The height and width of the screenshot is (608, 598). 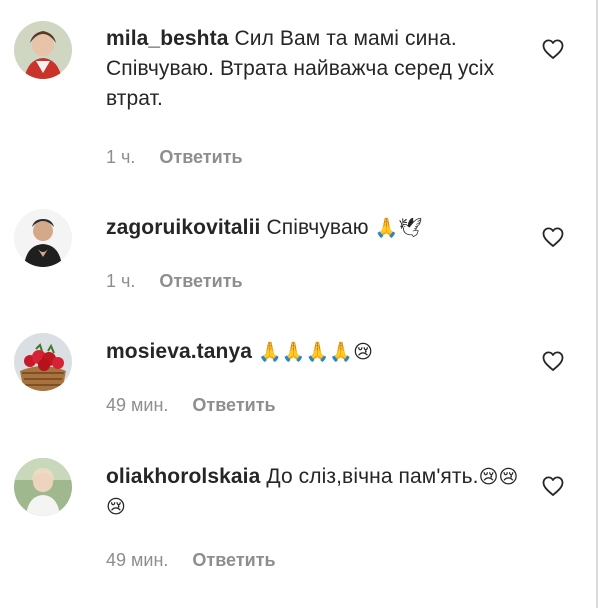 I want to click on comment-emoji: 🙏🙏🙏🙏😢, so click(x=315, y=352).